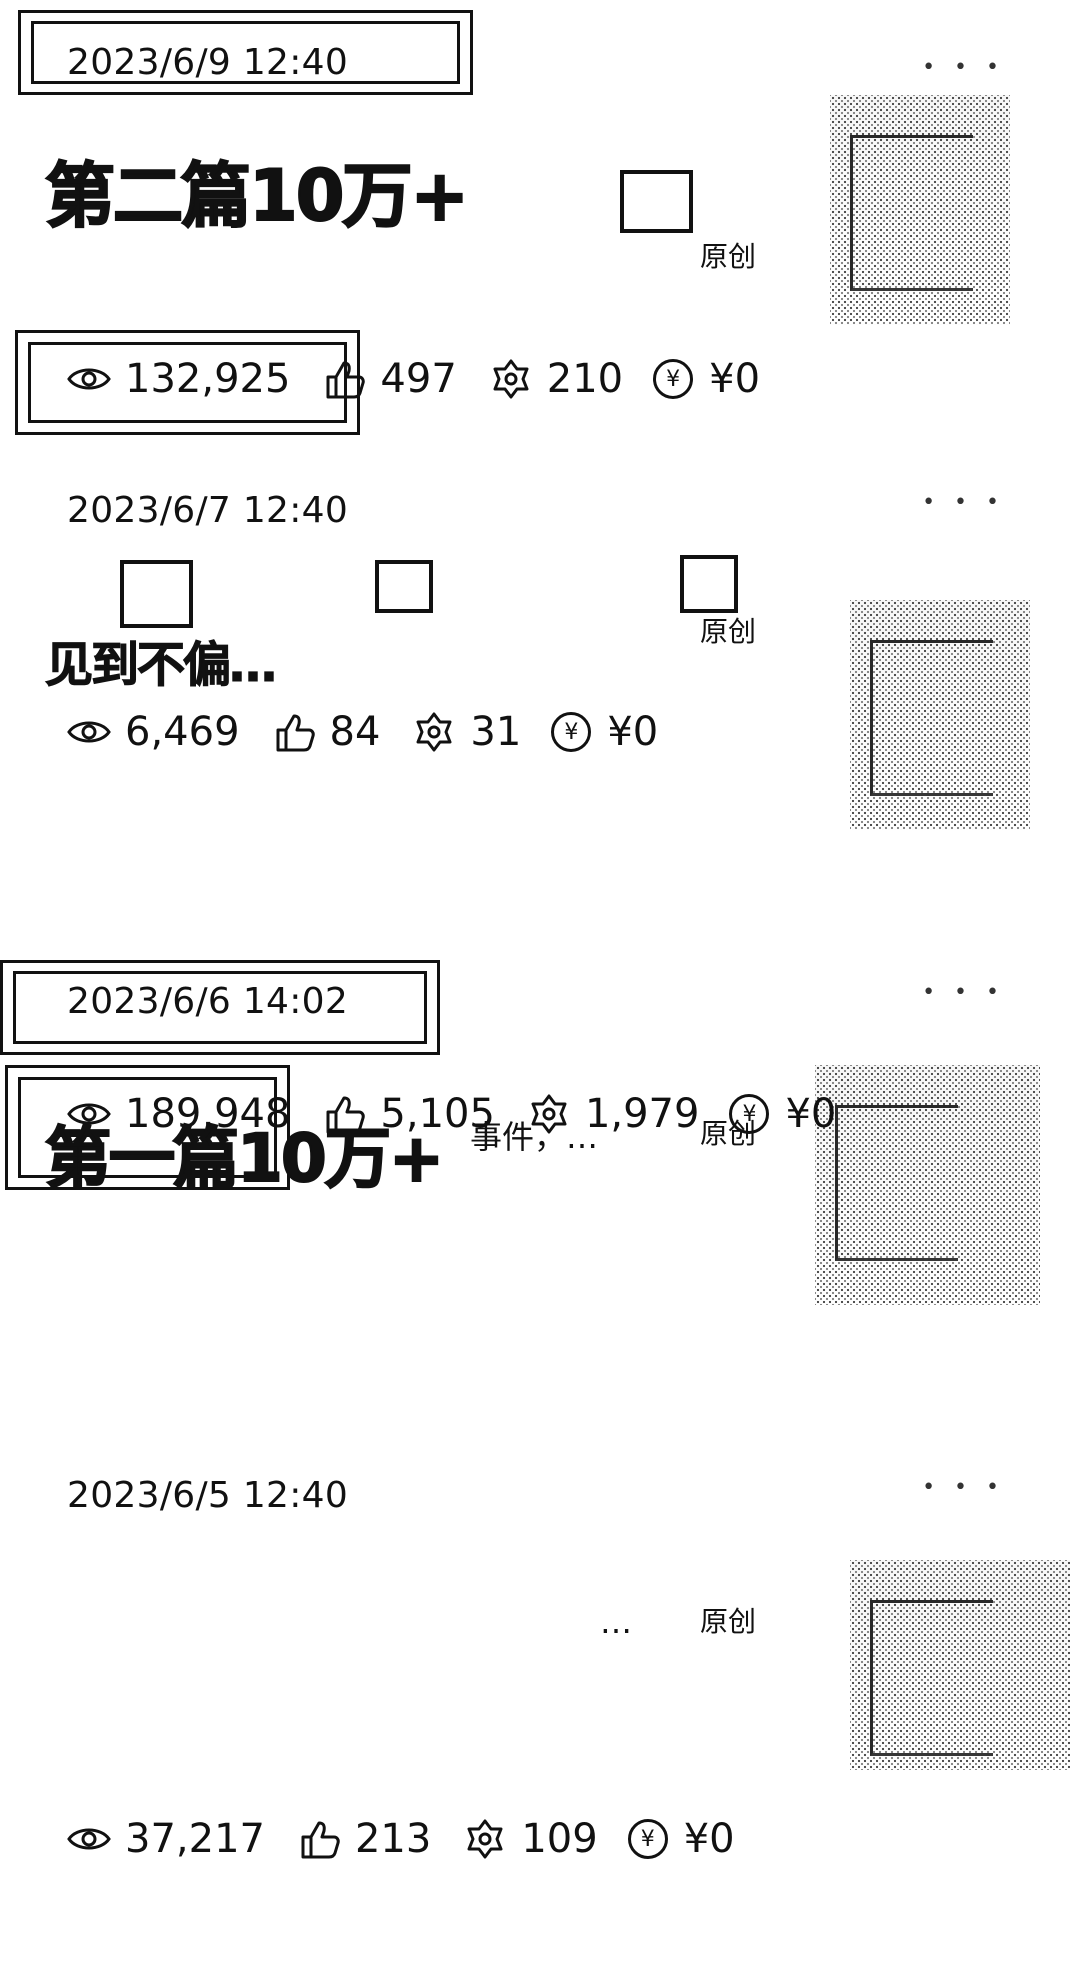 The height and width of the screenshot is (1965, 1080). I want to click on likes-stat: 5,105, so click(407, 1114).